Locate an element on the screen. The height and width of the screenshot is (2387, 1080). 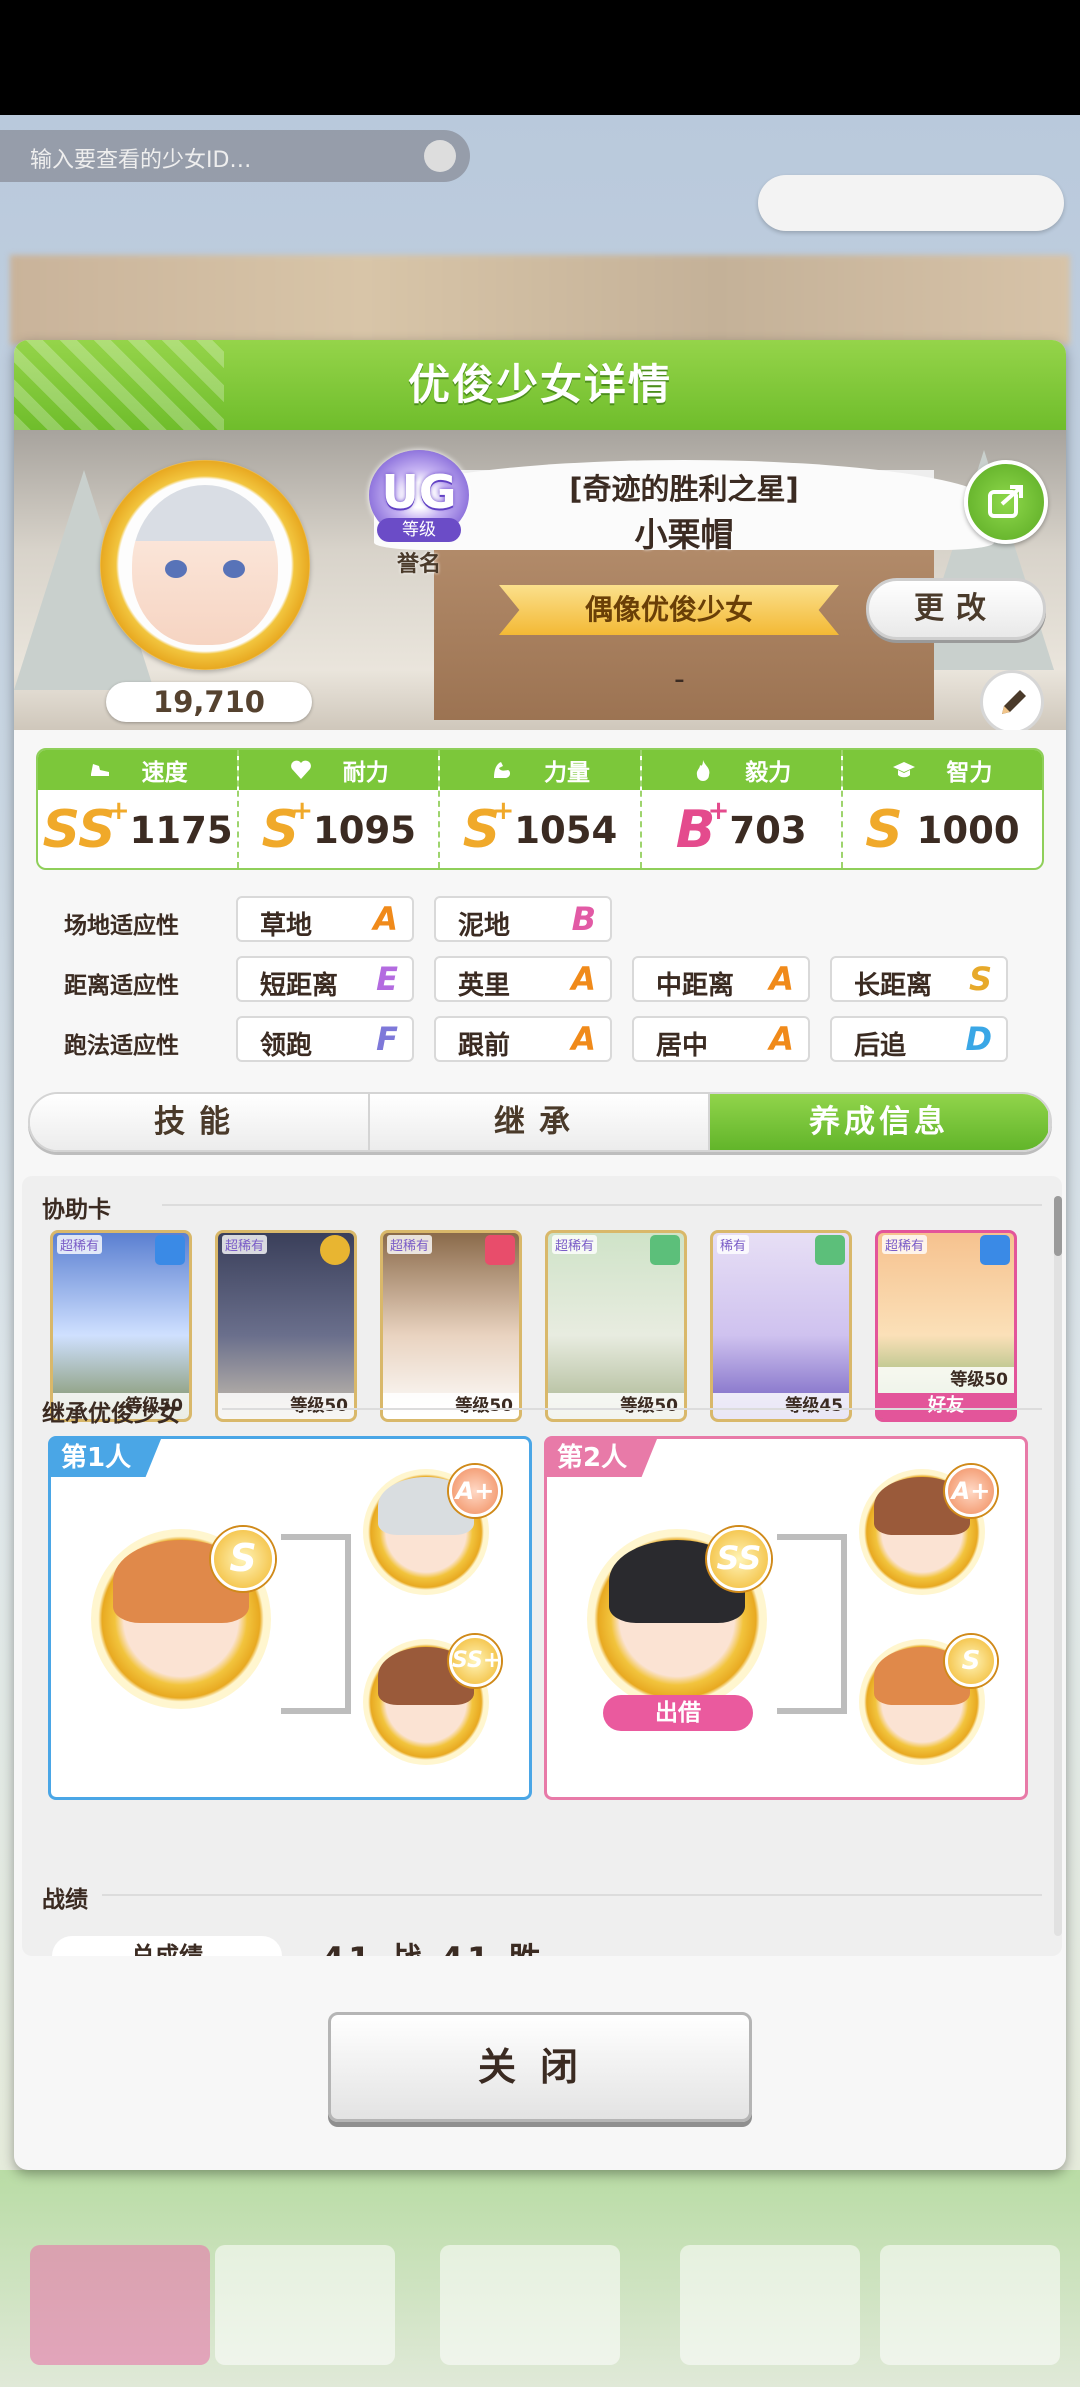
modal-header: 优俊少女详情 is located at coordinates (540, 385).